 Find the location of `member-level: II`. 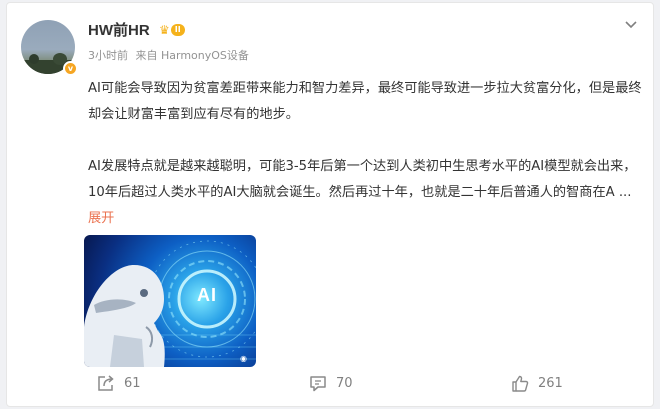

member-level: II is located at coordinates (177, 30).